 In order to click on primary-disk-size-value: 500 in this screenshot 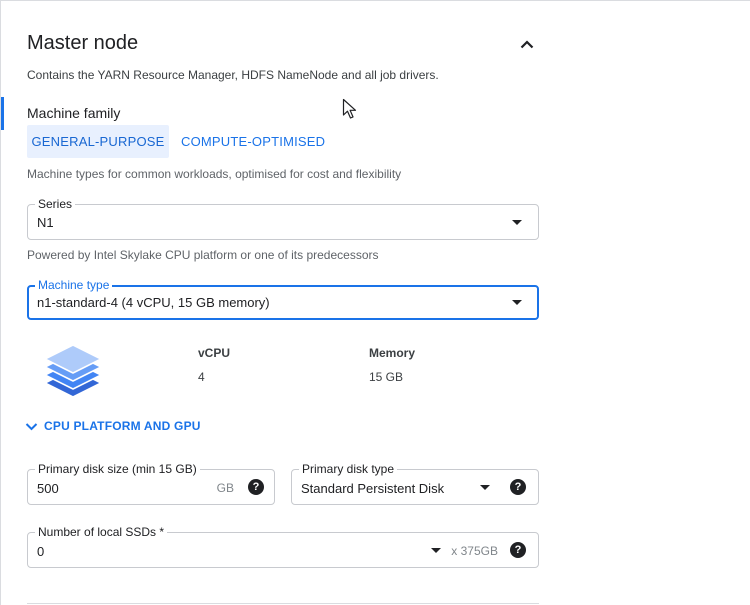, I will do `click(48, 488)`.